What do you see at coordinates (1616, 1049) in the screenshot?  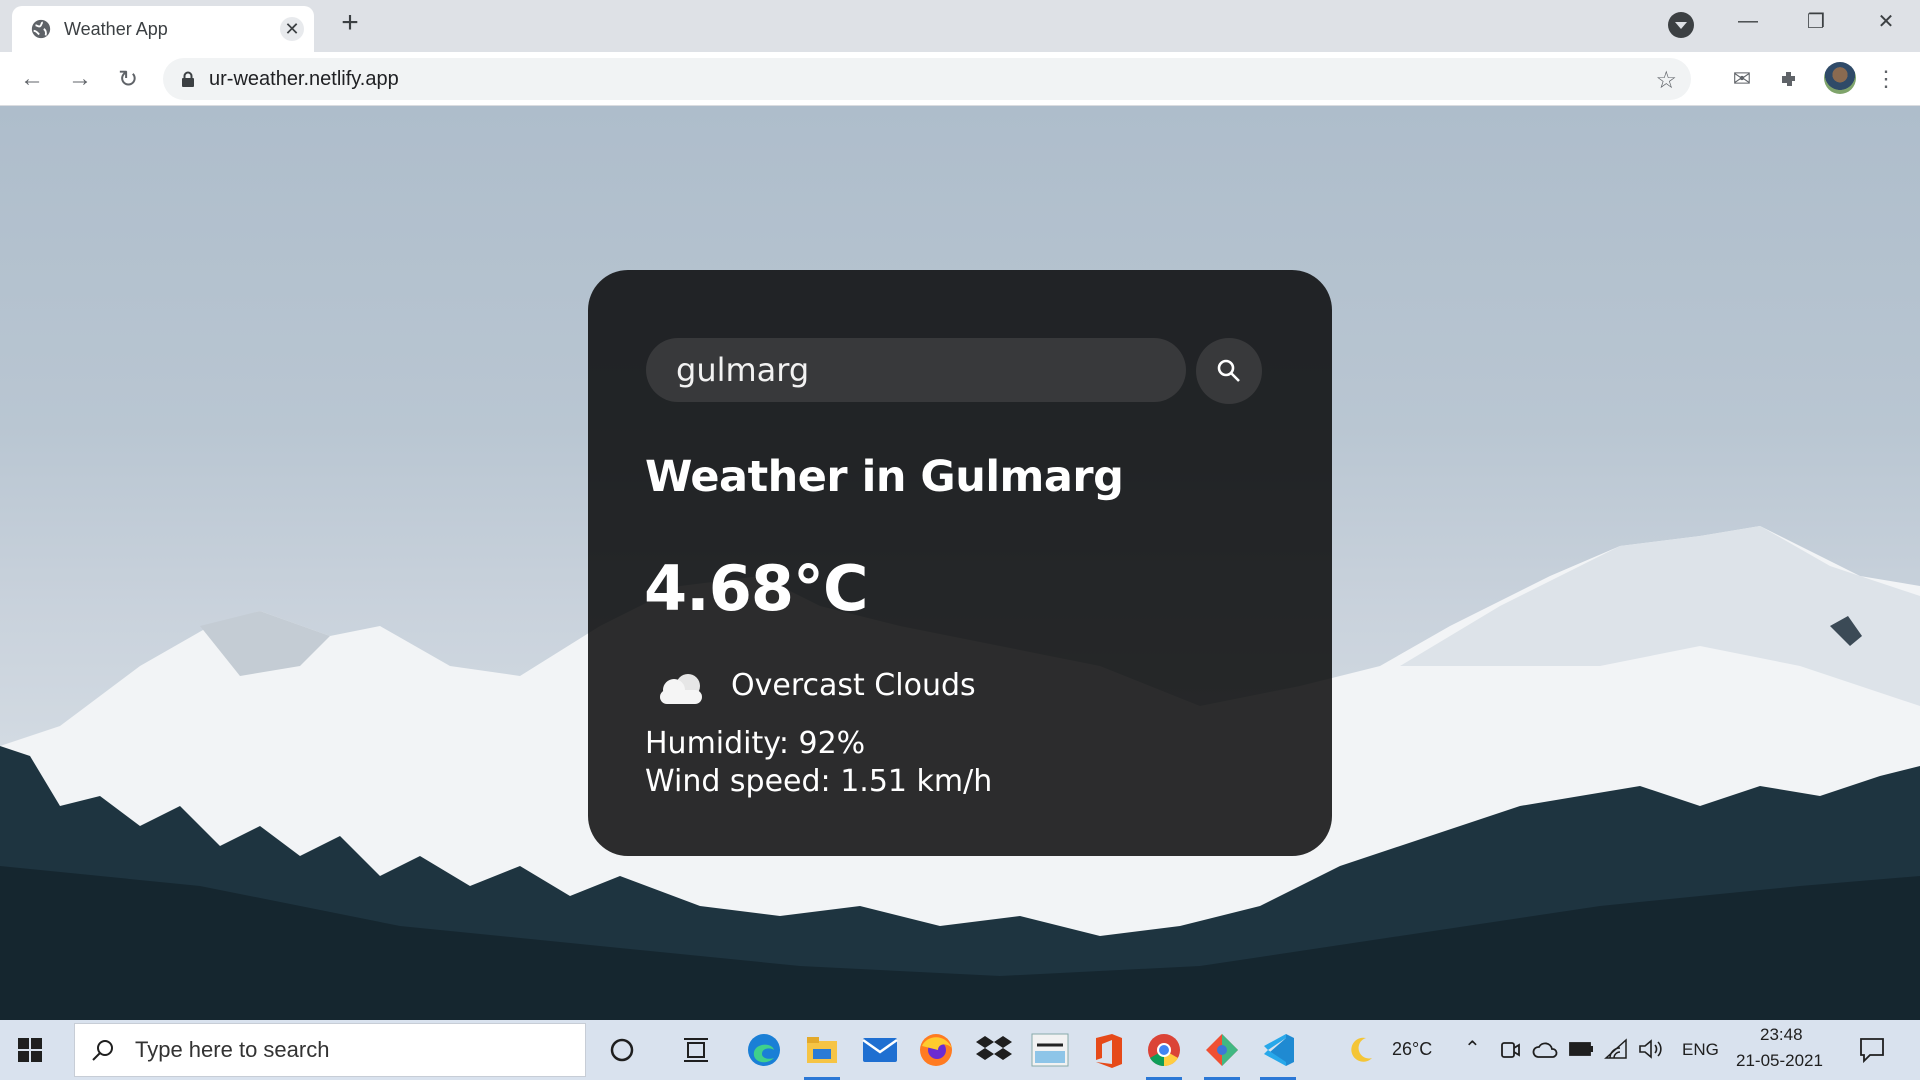 I see `wifi-icon` at bounding box center [1616, 1049].